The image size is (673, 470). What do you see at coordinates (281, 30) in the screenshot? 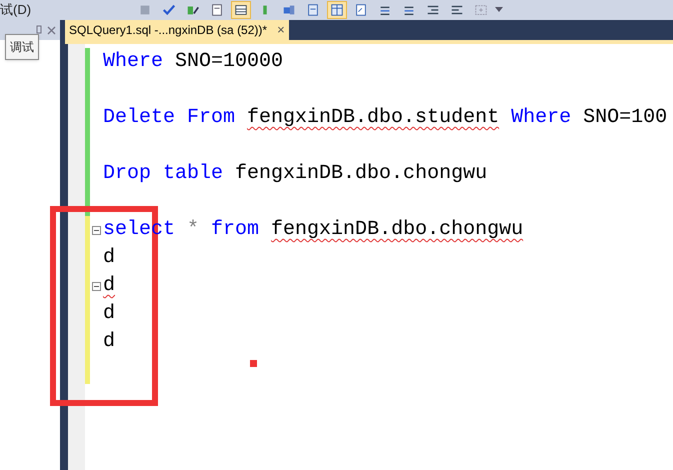
I see `tab-close-button: ×` at bounding box center [281, 30].